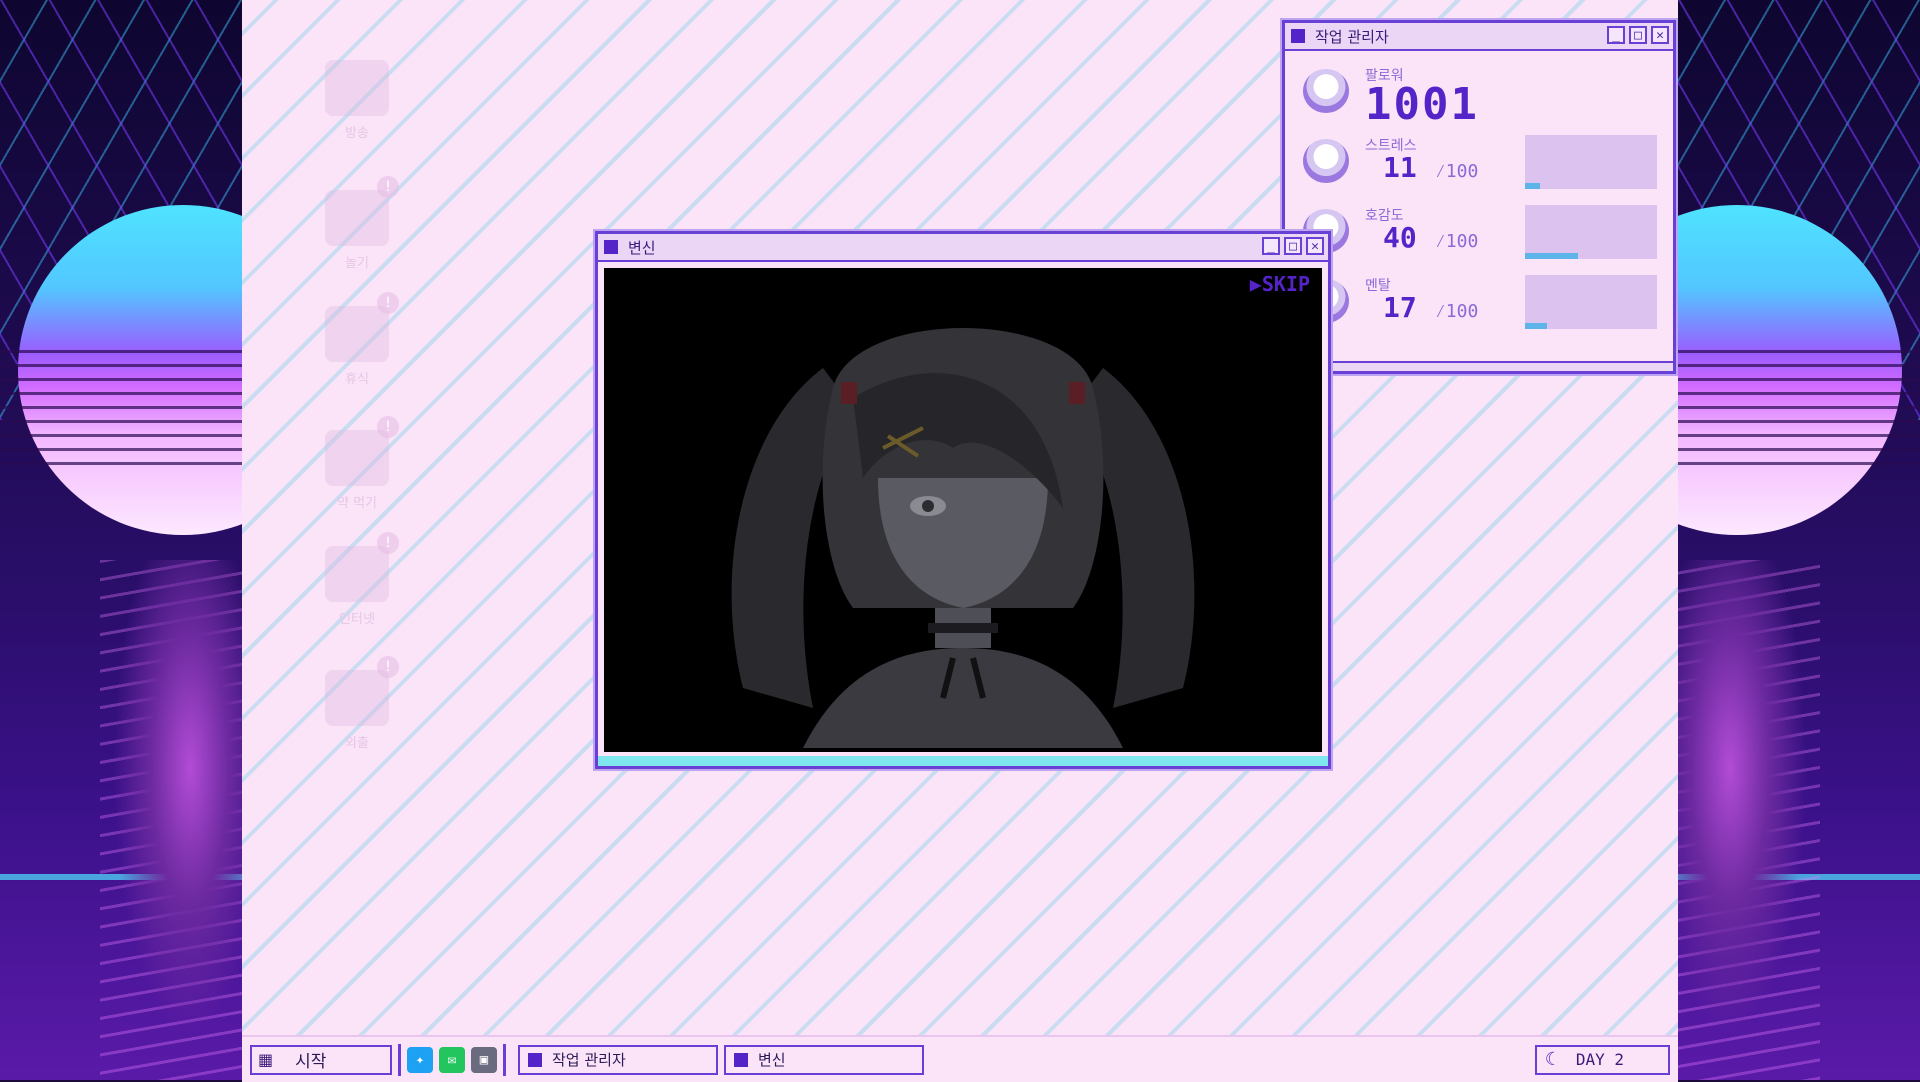  Describe the element at coordinates (362, 211) in the screenshot. I see `play-icon: !` at that location.